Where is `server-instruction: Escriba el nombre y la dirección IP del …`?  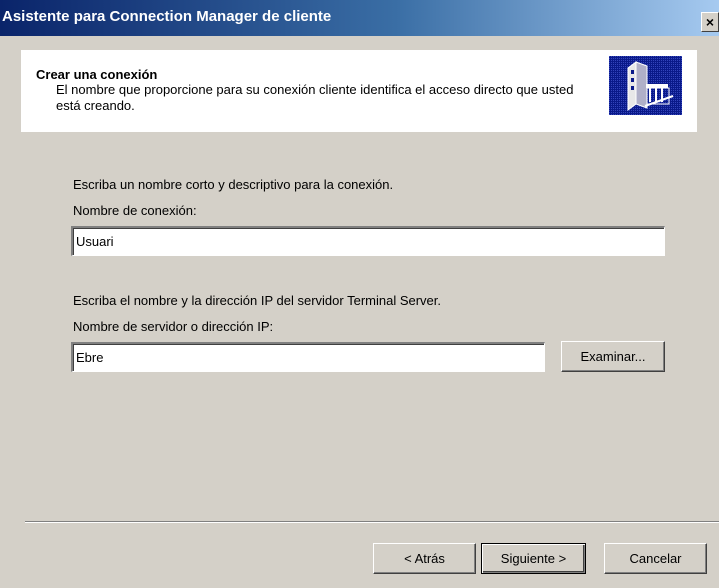
server-instruction: Escriba el nombre y la dirección IP del … is located at coordinates (257, 300).